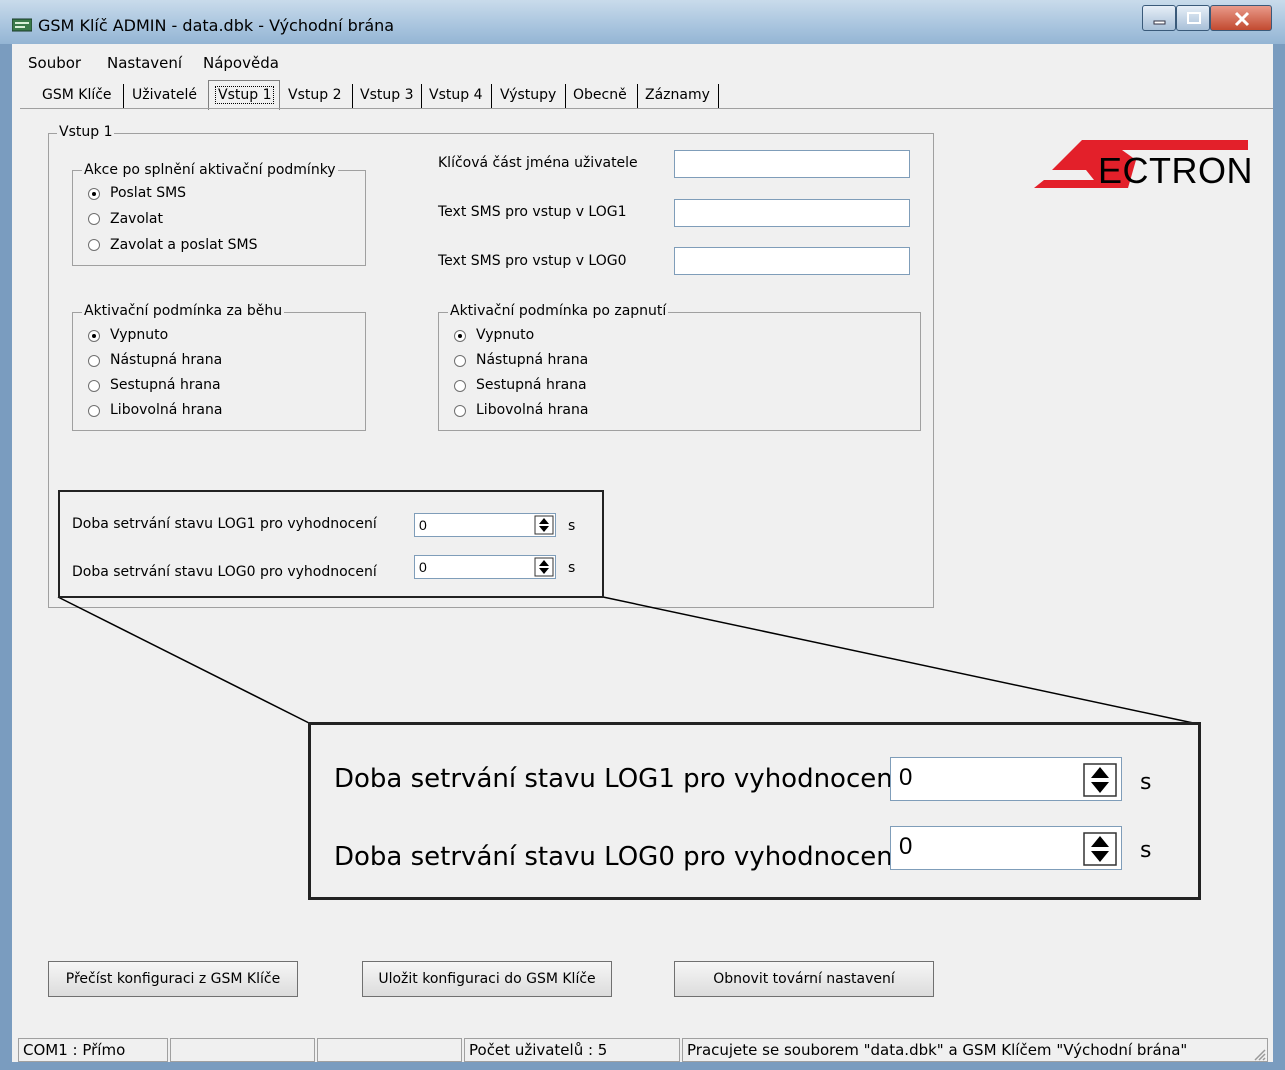 This screenshot has width=1285, height=1070. Describe the element at coordinates (572, 568) in the screenshot. I see `hold-log0-unit: s` at that location.